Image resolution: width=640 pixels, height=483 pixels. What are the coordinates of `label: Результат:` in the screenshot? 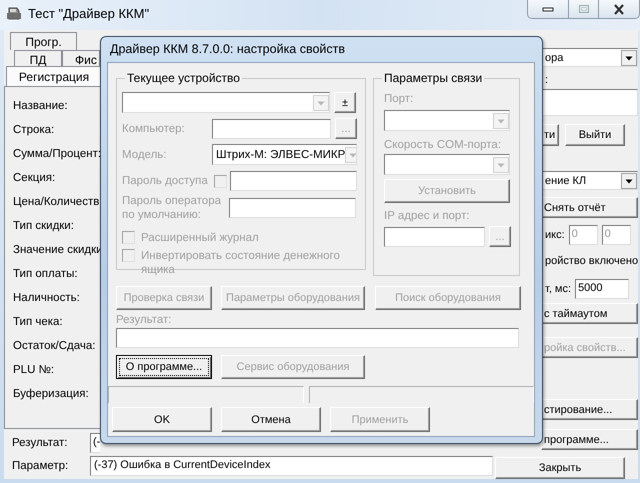 It's located at (144, 320).